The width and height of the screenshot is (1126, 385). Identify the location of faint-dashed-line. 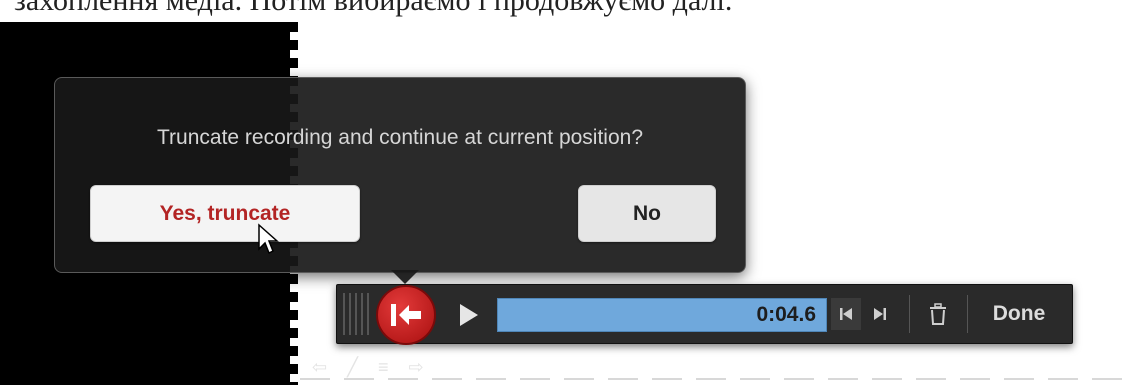
(713, 379).